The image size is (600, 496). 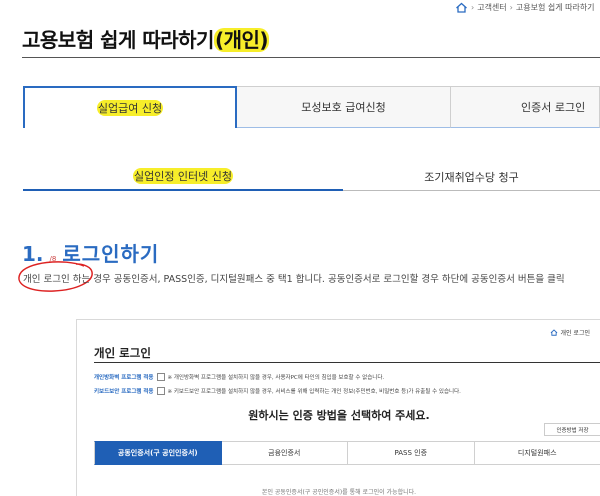 What do you see at coordinates (158, 453) in the screenshot?
I see `tab-joint-certificate: 공동인증서(구 공인인증서)` at bounding box center [158, 453].